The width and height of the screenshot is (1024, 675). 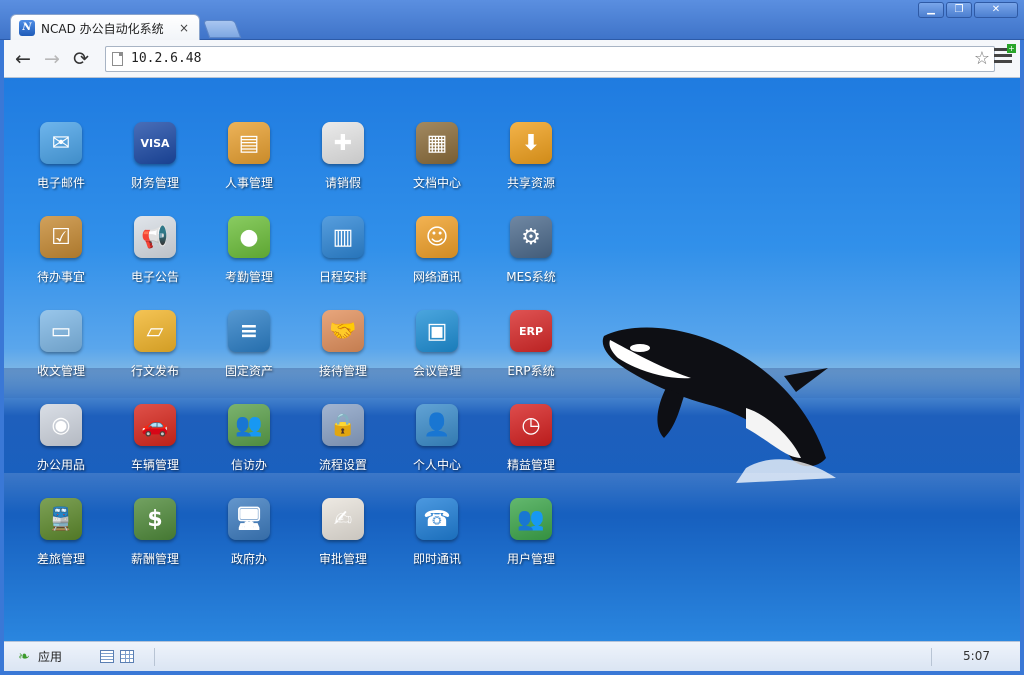 I want to click on browser-menu-button: +, so click(x=1005, y=55).